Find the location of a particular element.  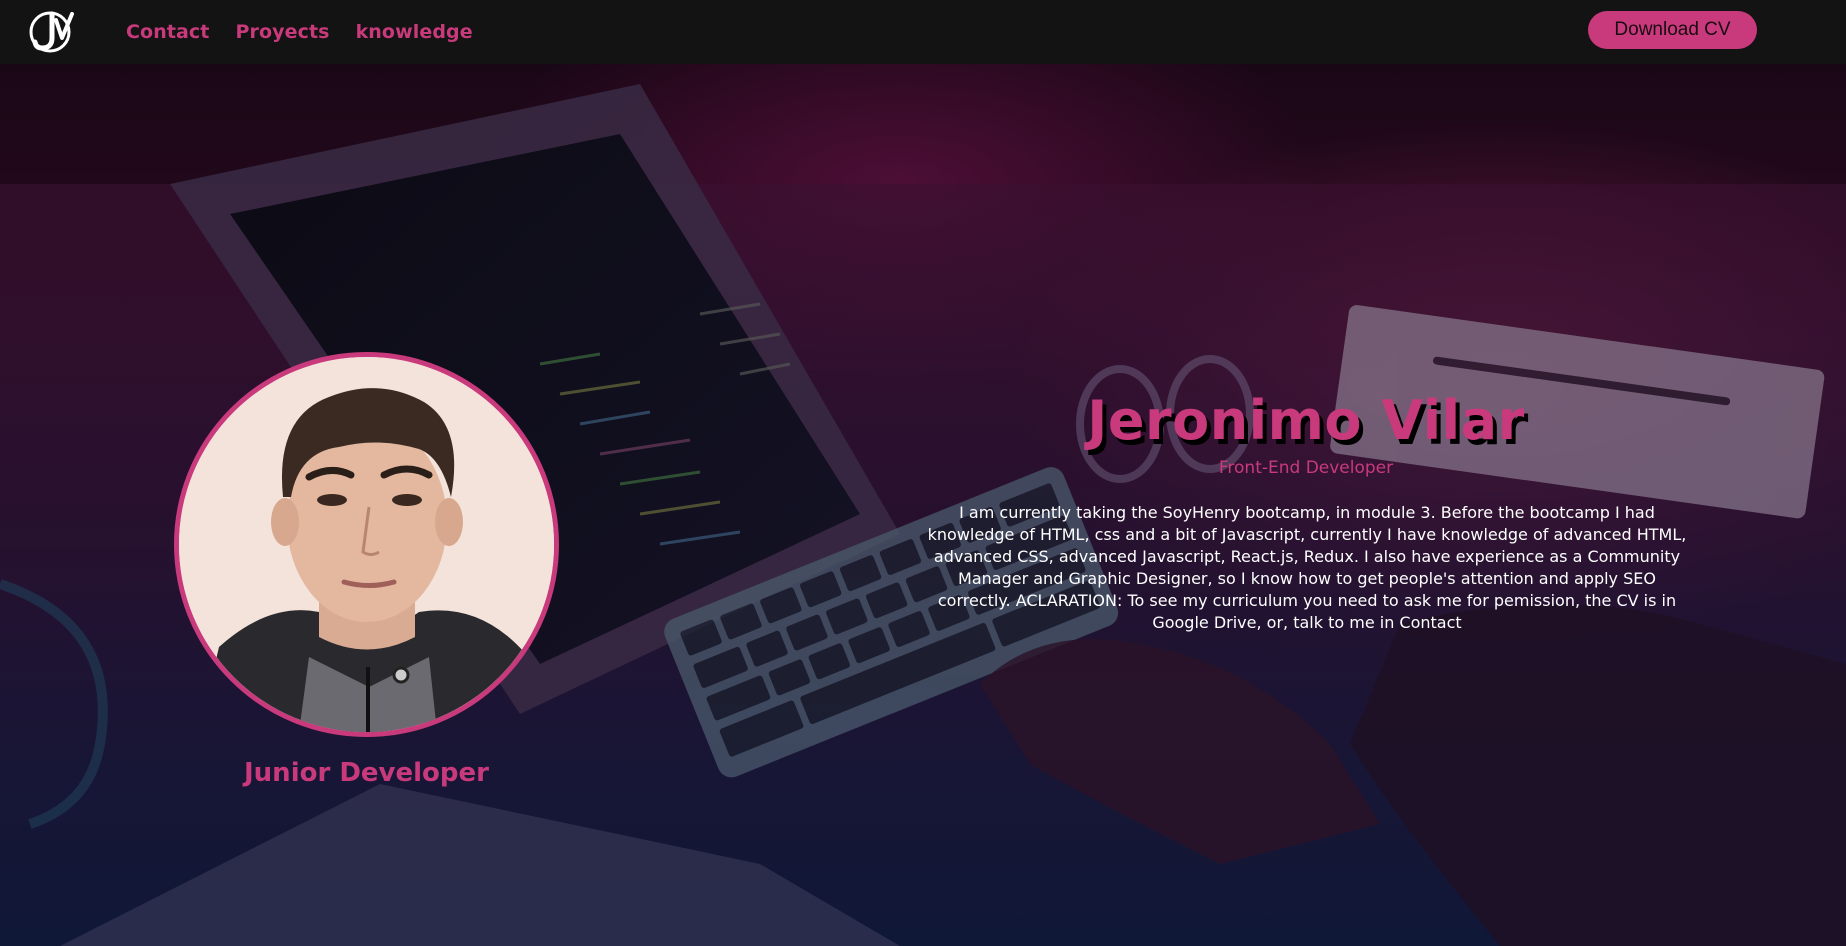

profile-avatar is located at coordinates (366, 544).